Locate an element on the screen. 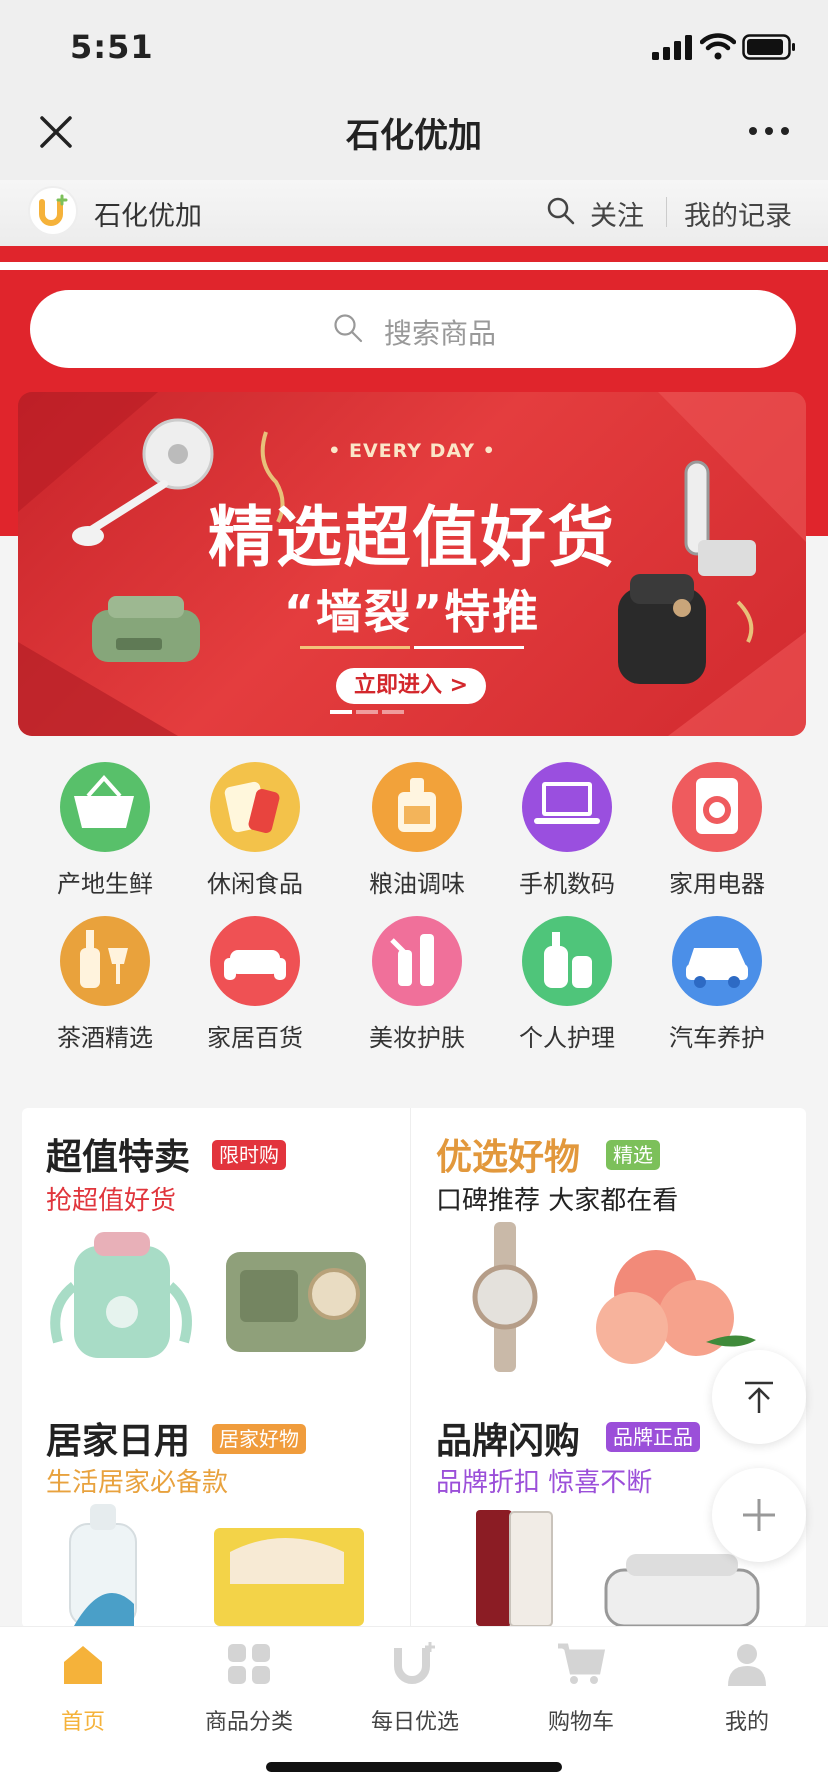  category-item: 美妆护肤 is located at coordinates (417, 984).